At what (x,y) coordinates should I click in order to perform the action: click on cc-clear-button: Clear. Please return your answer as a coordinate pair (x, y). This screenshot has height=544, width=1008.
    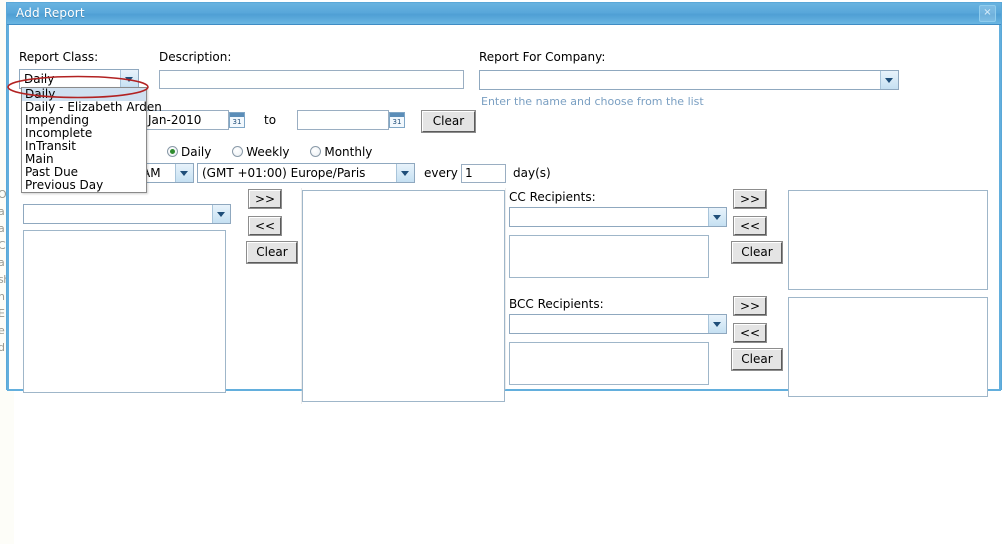
    Looking at the image, I should click on (757, 252).